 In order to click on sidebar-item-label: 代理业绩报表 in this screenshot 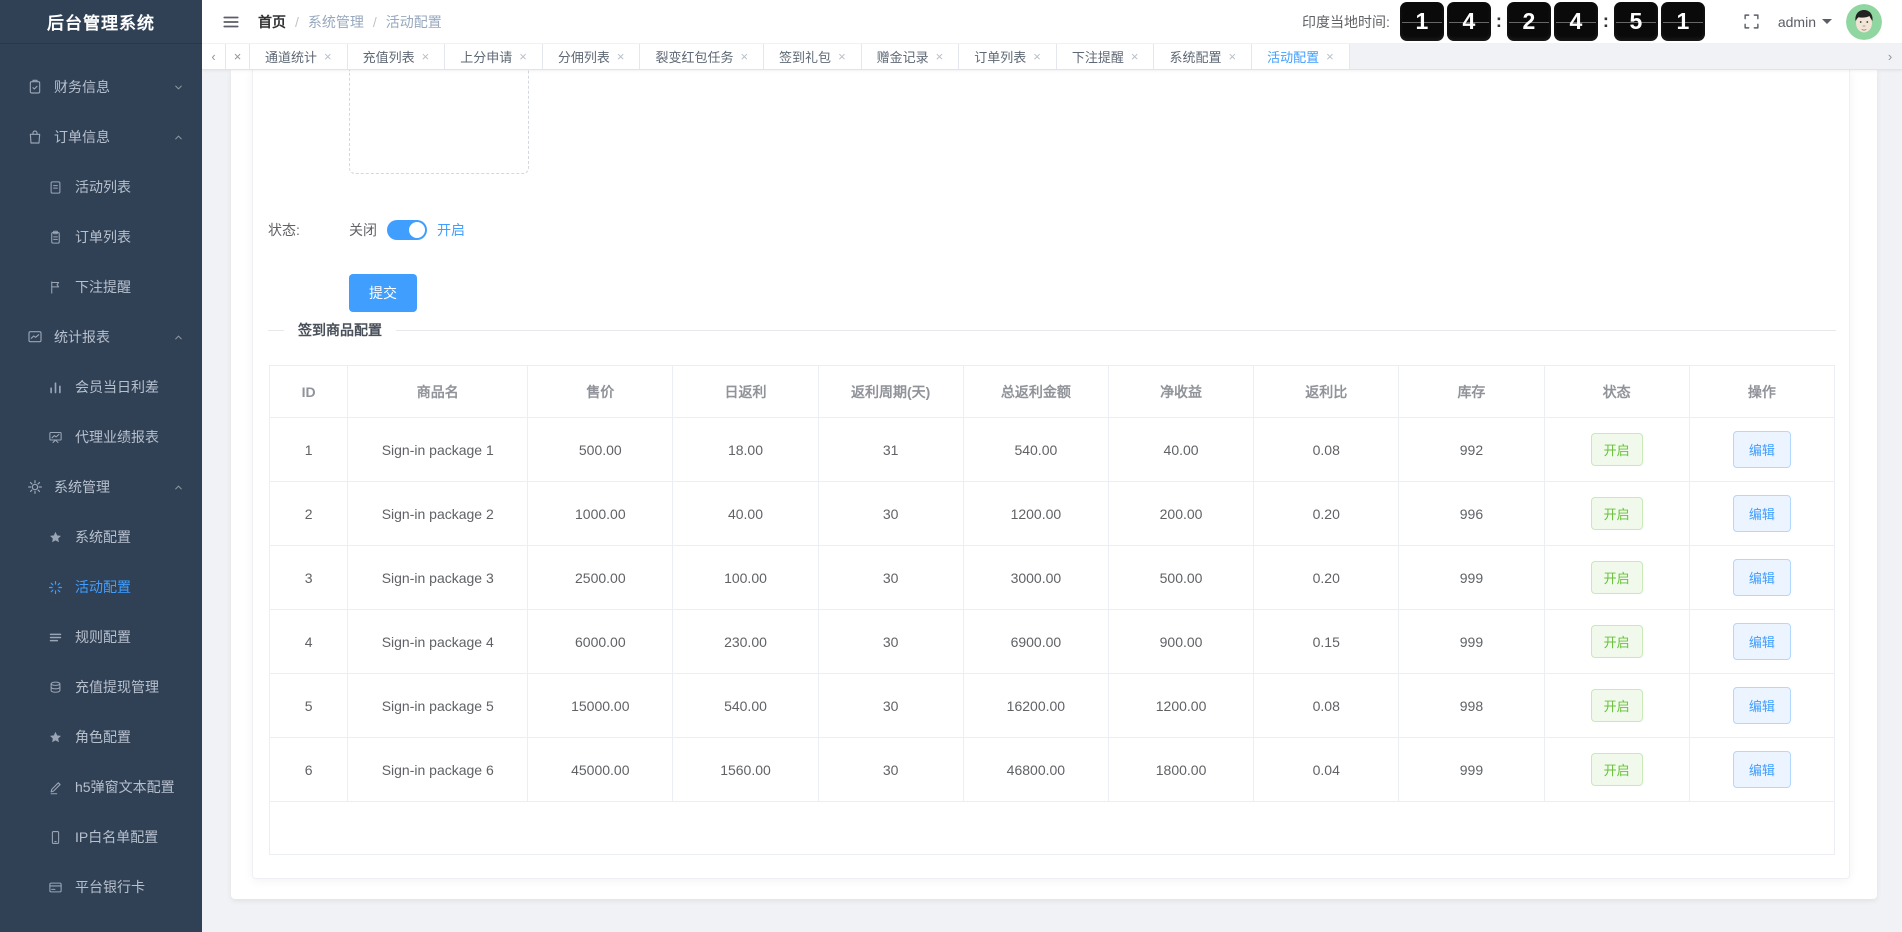, I will do `click(117, 437)`.